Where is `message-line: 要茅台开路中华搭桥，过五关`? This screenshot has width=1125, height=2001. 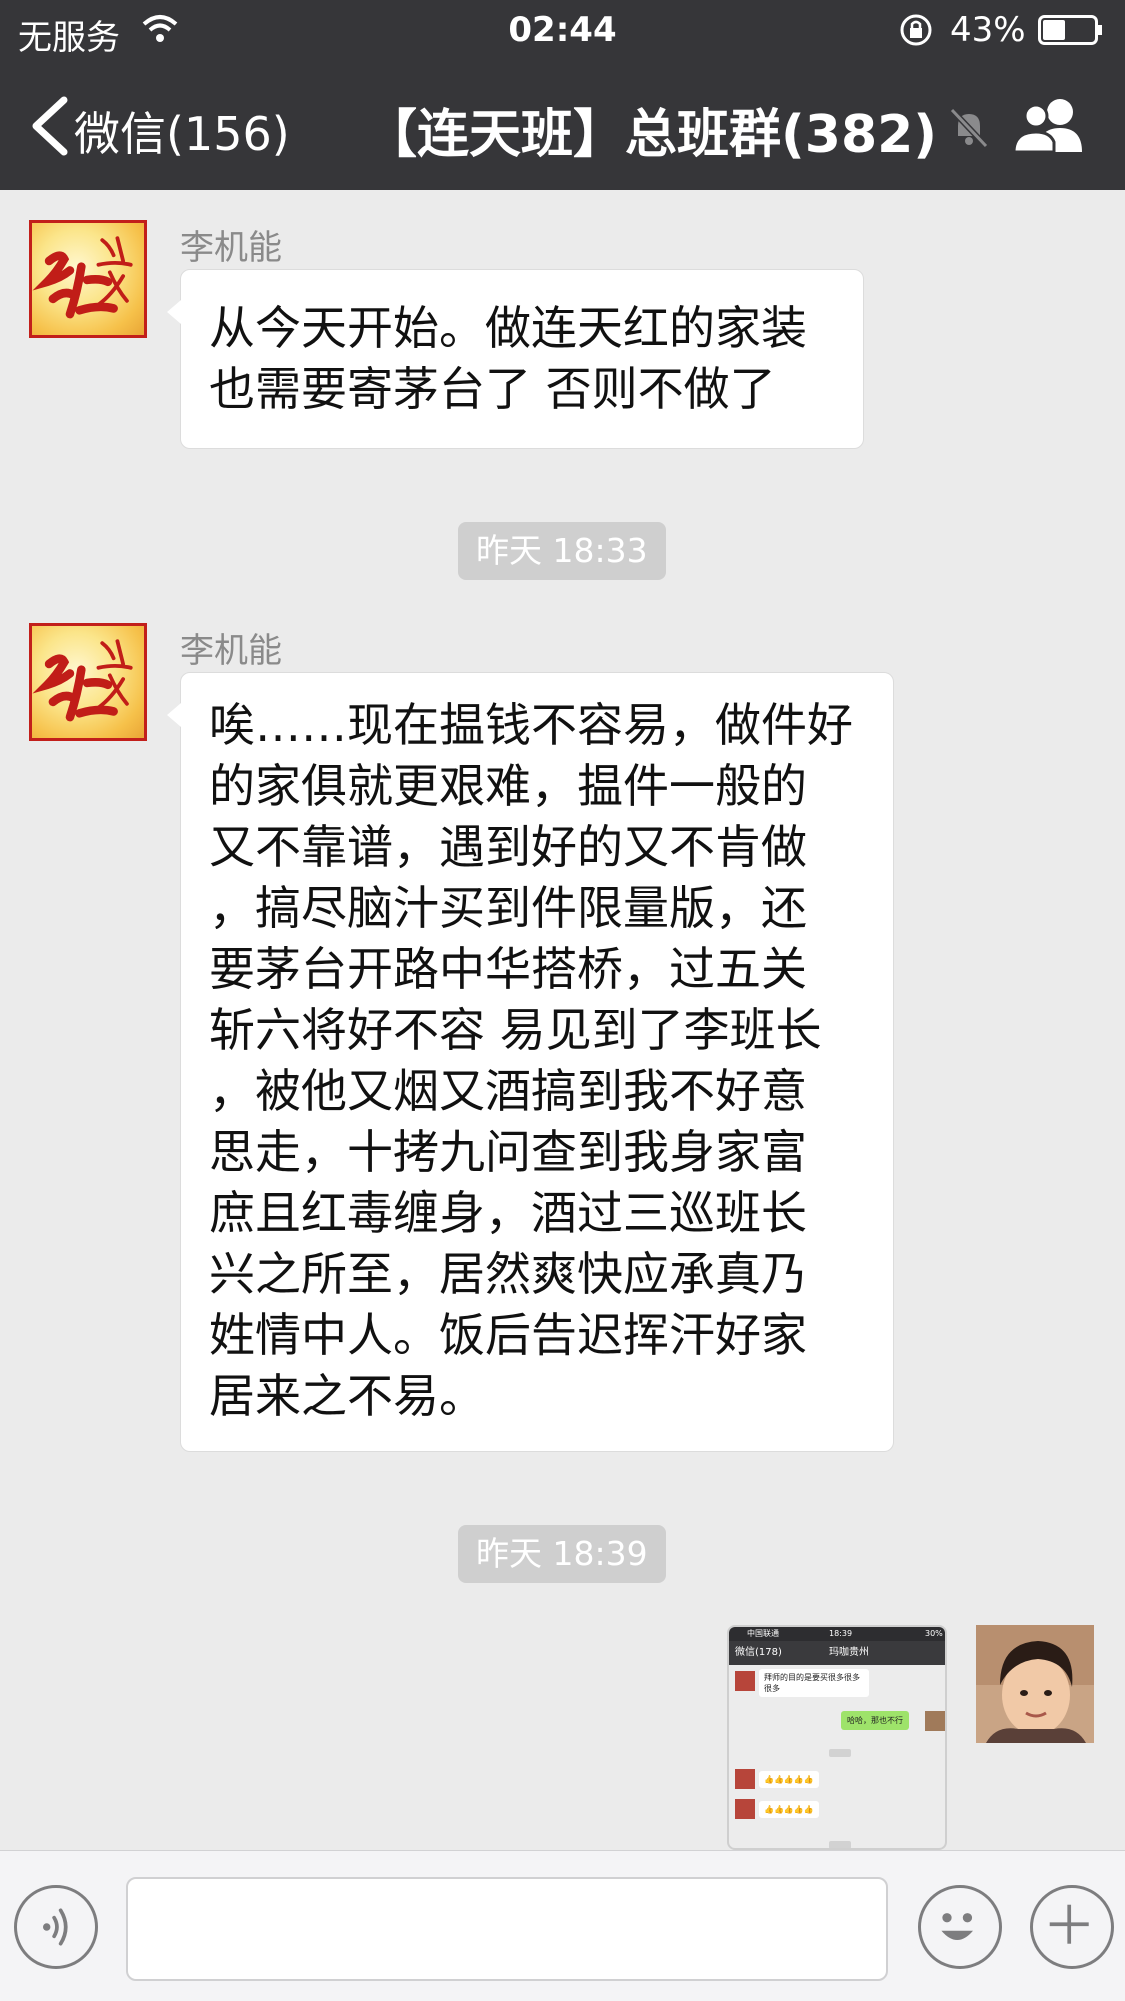 message-line: 要茅台开路中华搭桥，过五关 is located at coordinates (508, 969).